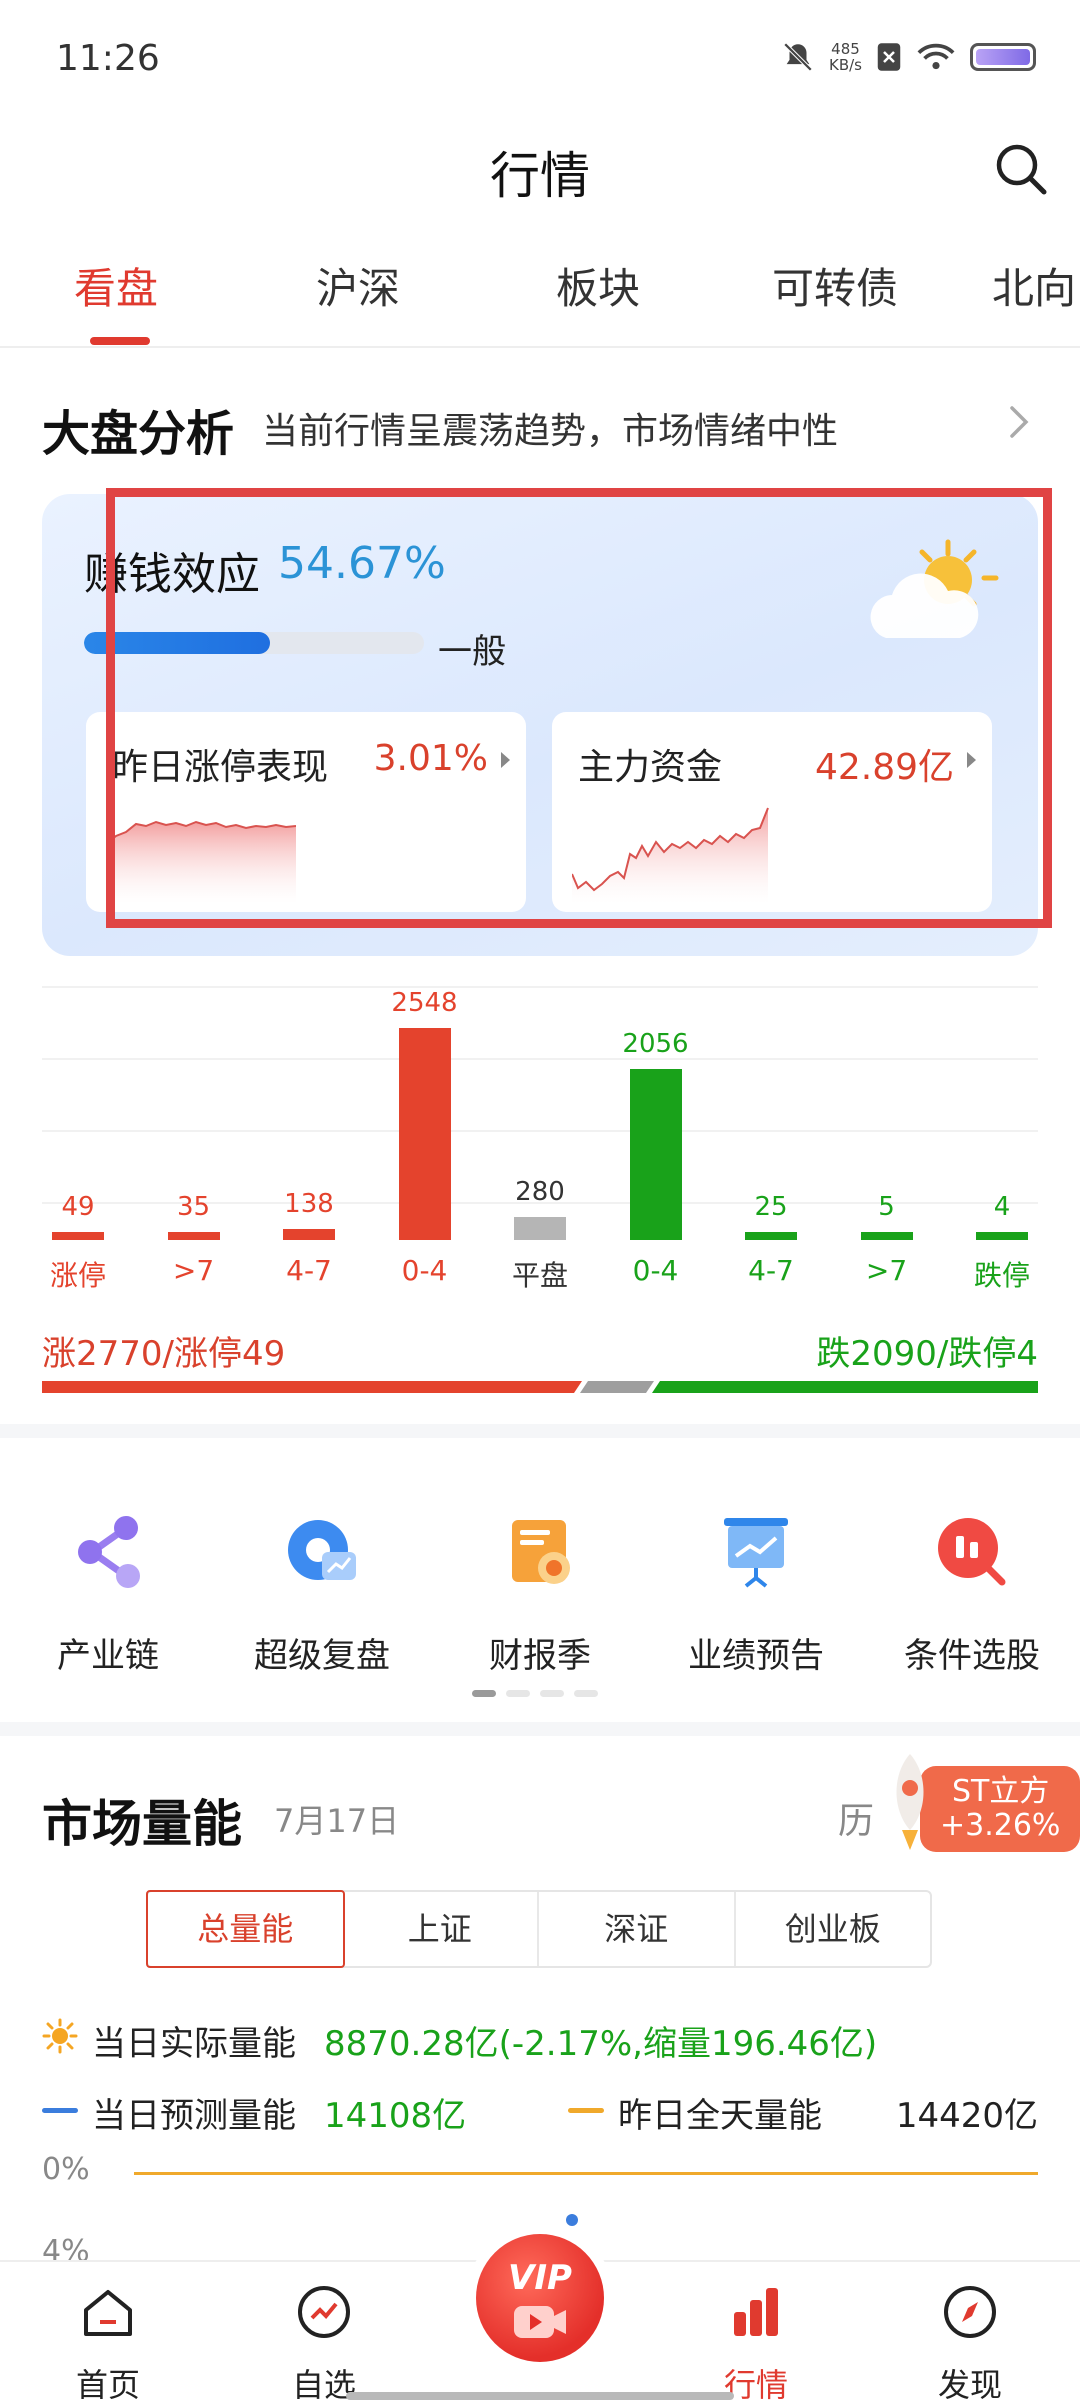 The width and height of the screenshot is (1080, 2408). What do you see at coordinates (601, 2044) in the screenshot?
I see `actual-volume-value: 8870.28亿(-2.17%,缩量196.46亿)` at bounding box center [601, 2044].